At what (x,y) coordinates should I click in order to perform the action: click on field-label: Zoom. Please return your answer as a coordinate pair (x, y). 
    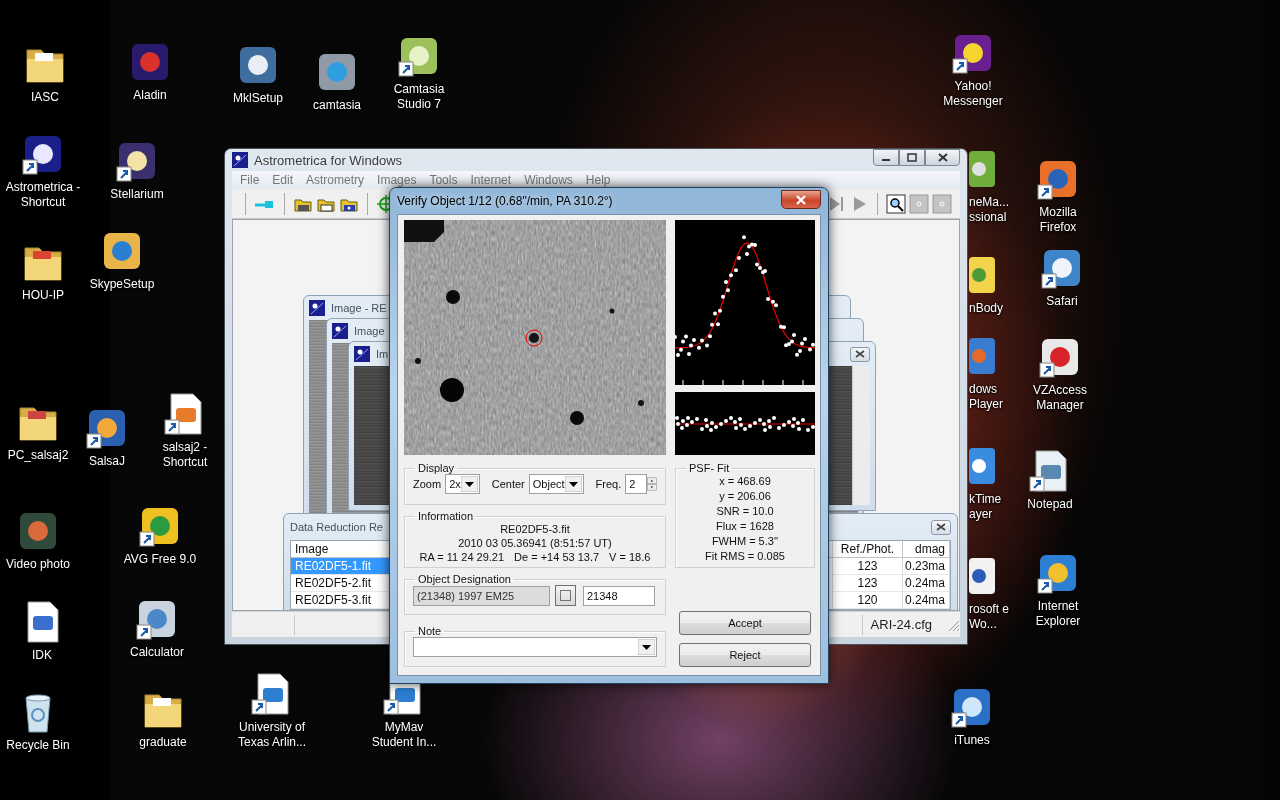
    Looking at the image, I should click on (427, 484).